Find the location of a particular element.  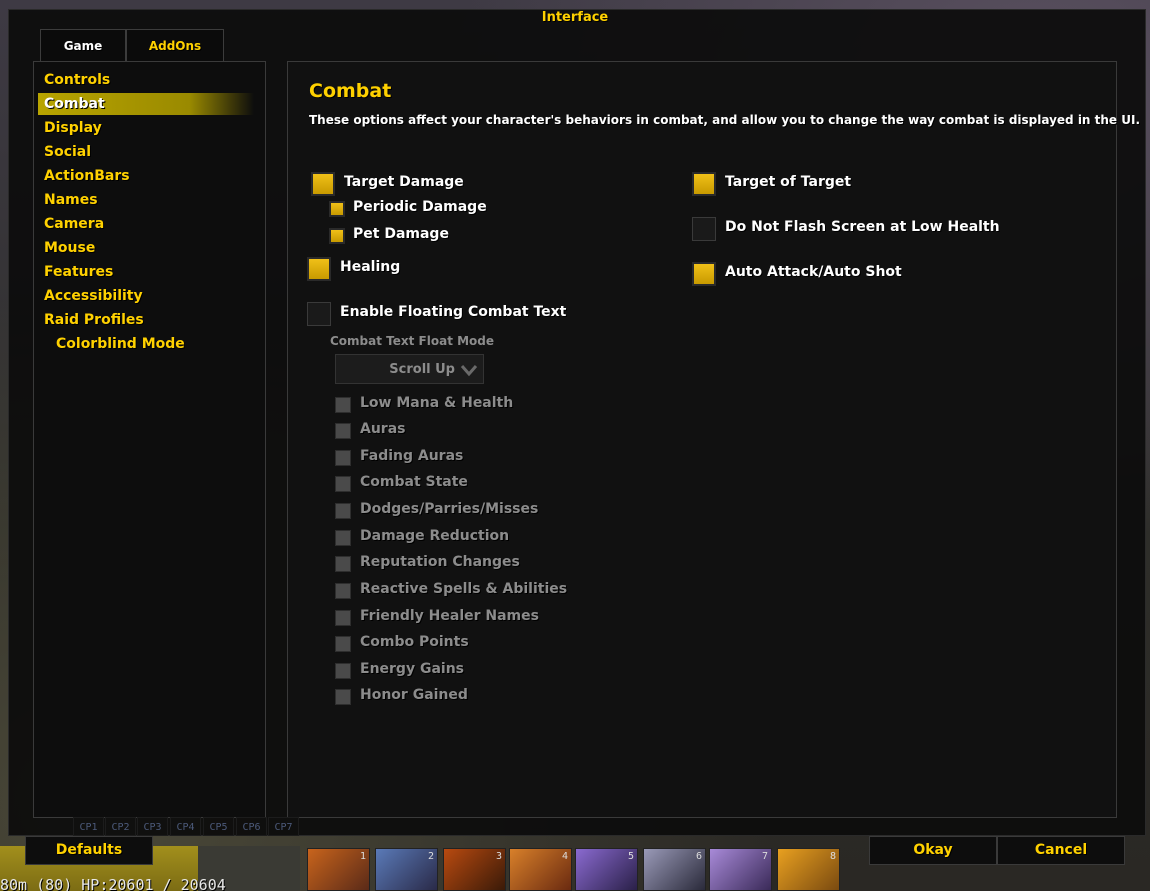

action-slot-number: 3 is located at coordinates (498, 856).